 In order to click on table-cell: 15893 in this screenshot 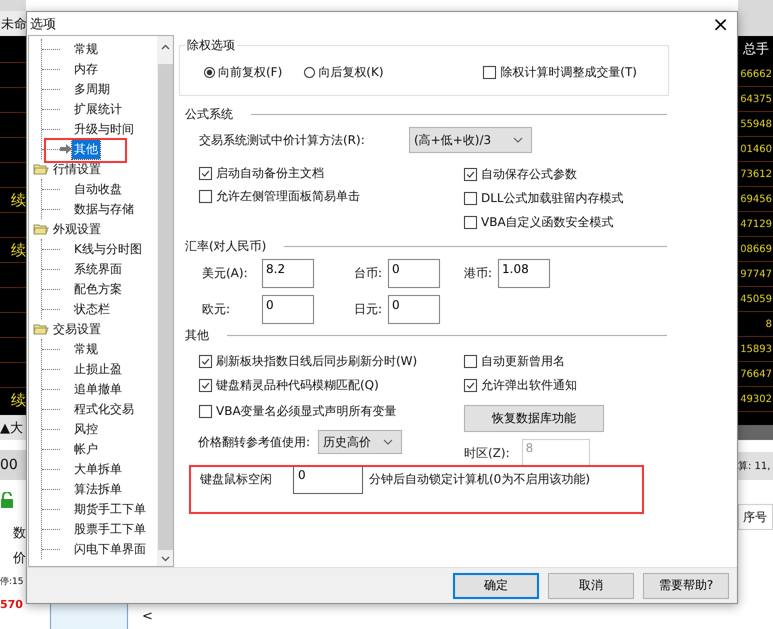, I will do `click(756, 349)`.